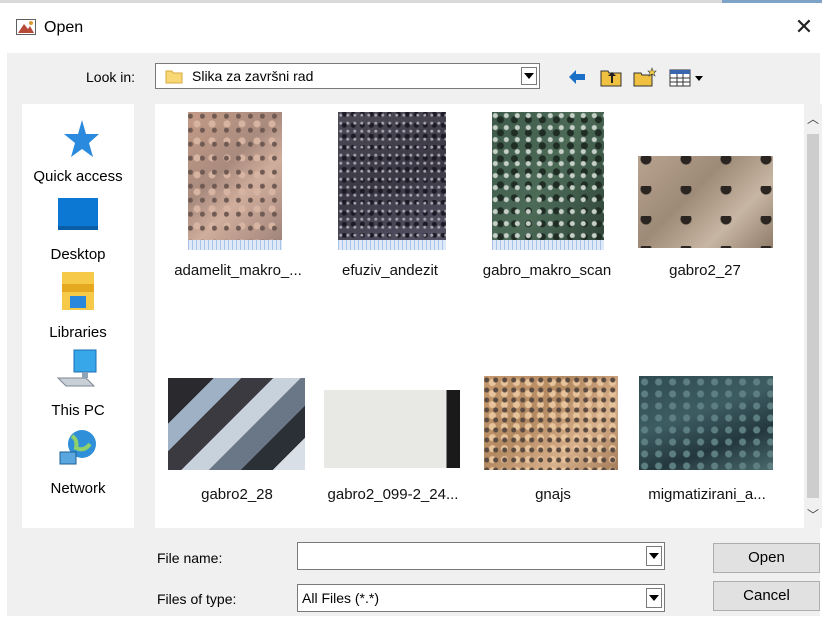  Describe the element at coordinates (553, 494) in the screenshot. I see `file-name: gnajs` at that location.